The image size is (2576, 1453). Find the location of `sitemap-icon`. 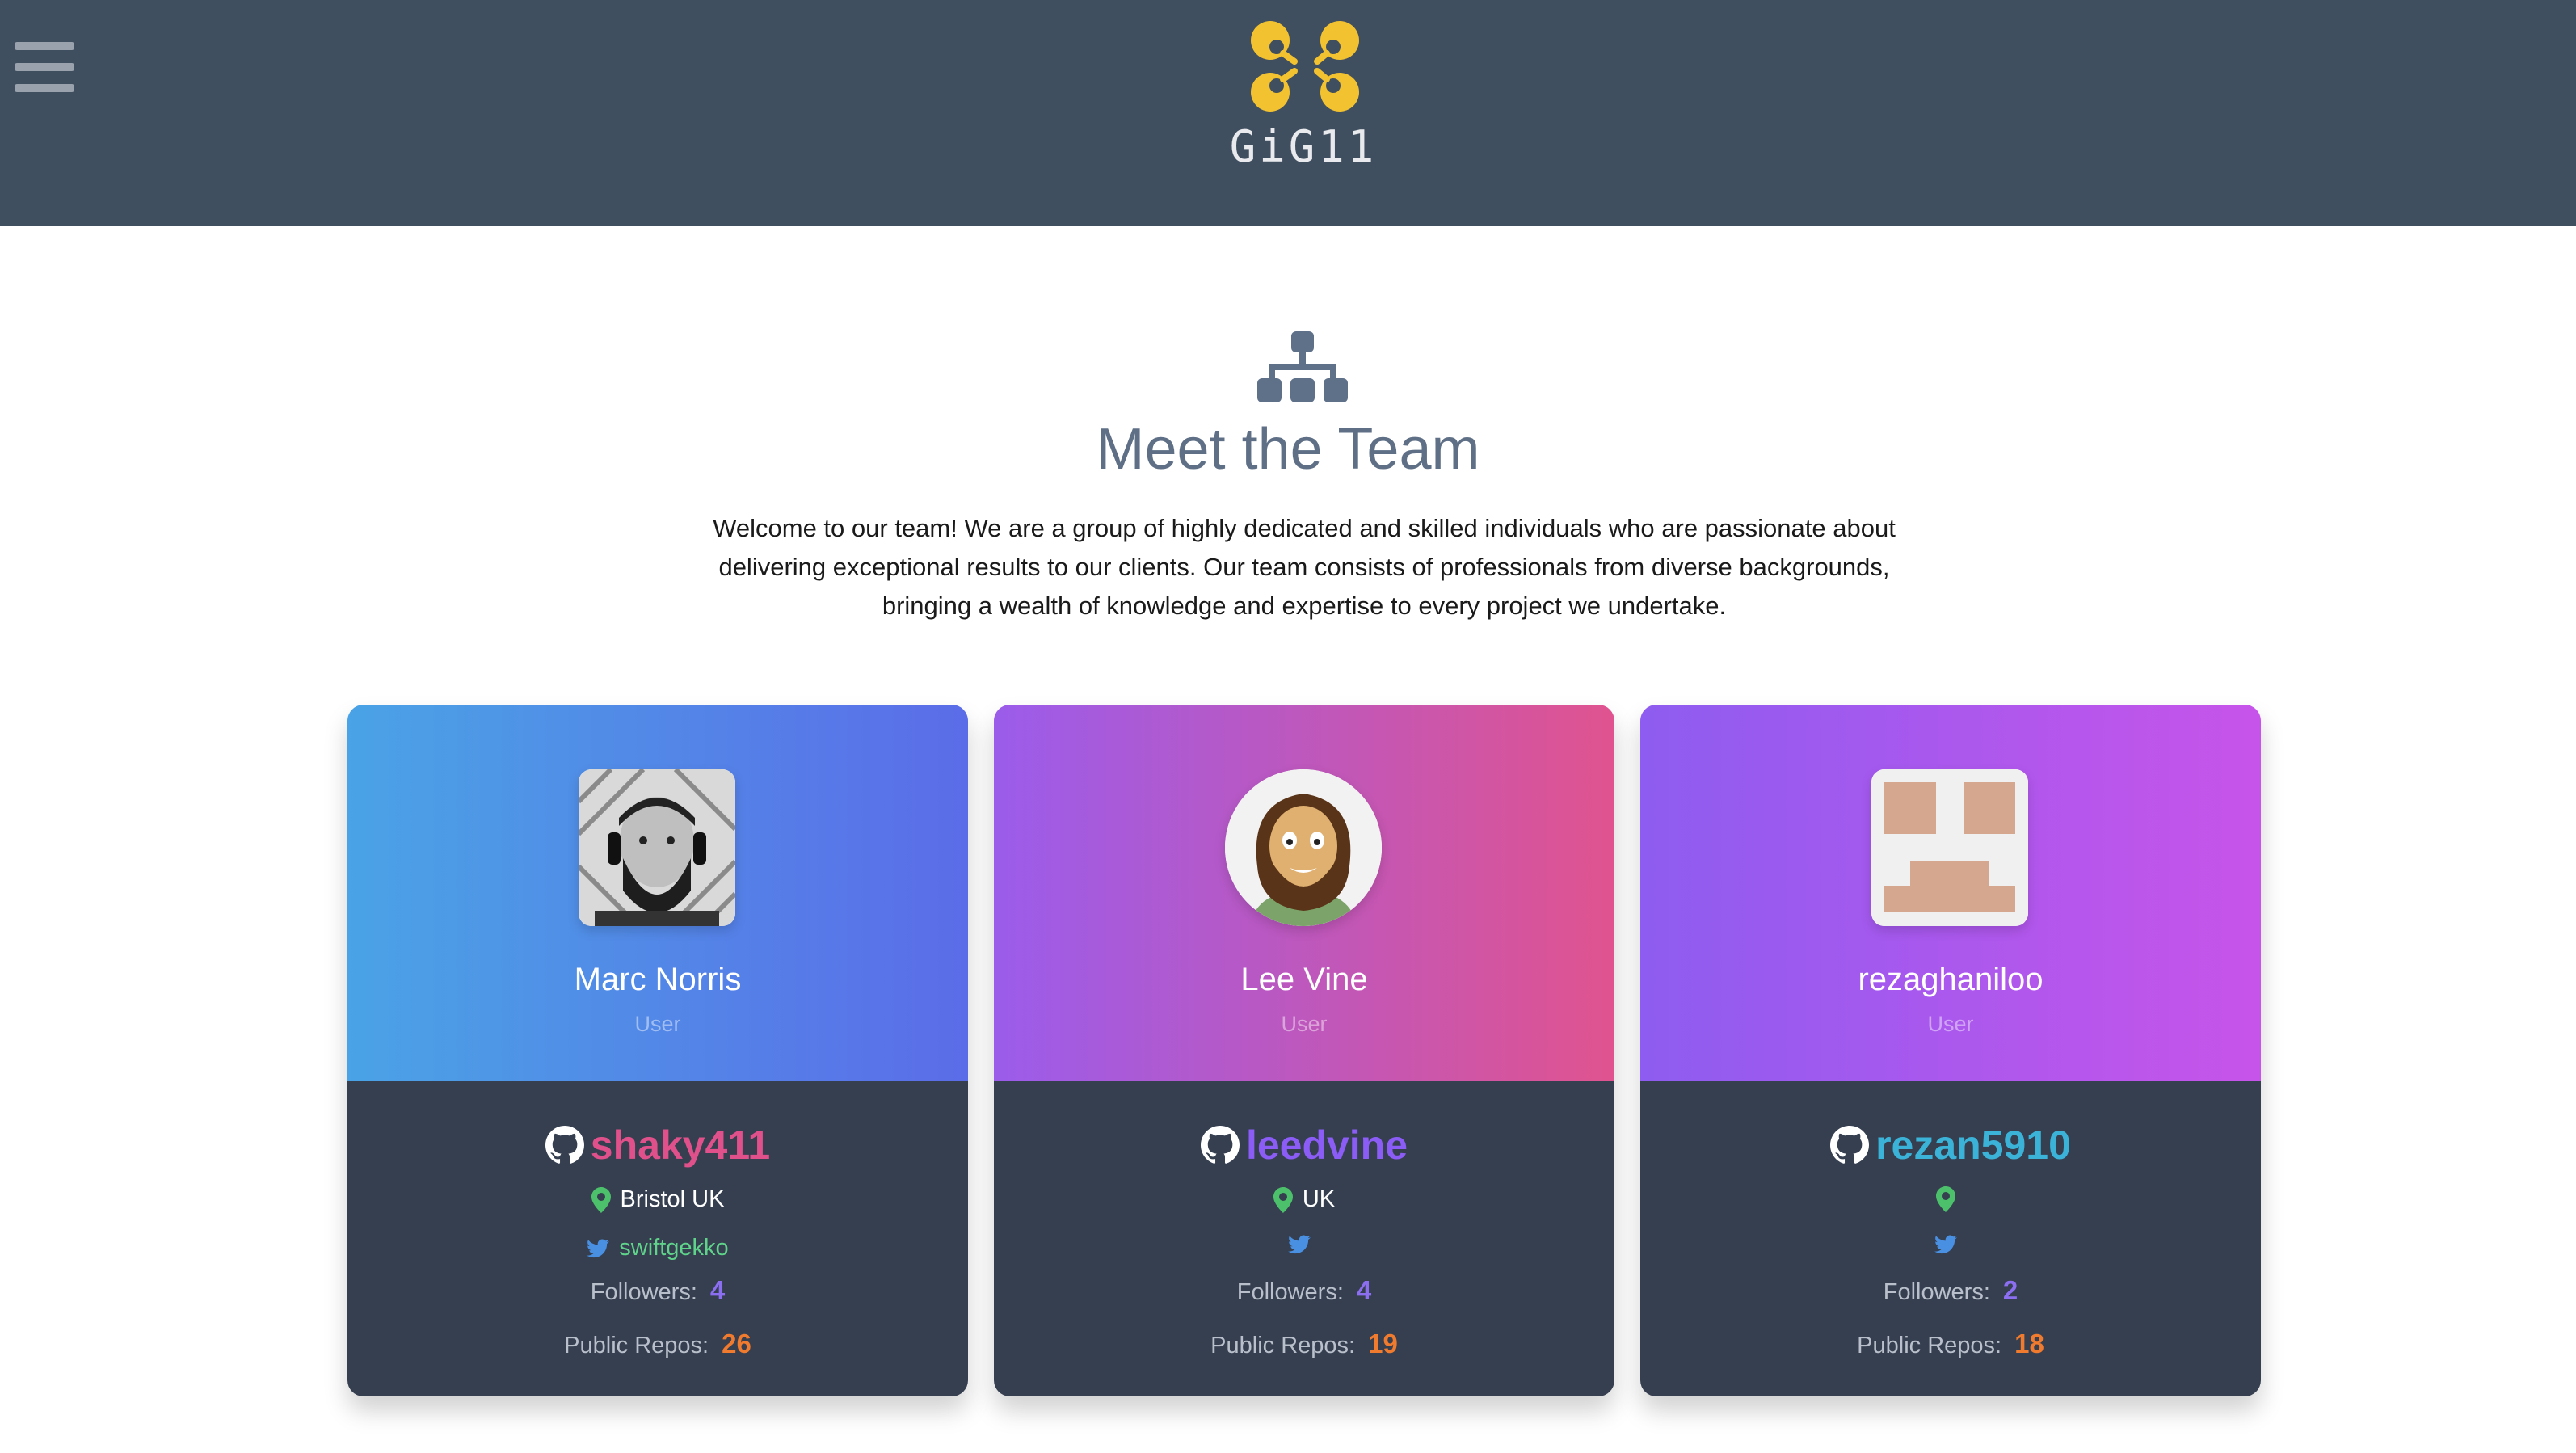

sitemap-icon is located at coordinates (1302, 366).